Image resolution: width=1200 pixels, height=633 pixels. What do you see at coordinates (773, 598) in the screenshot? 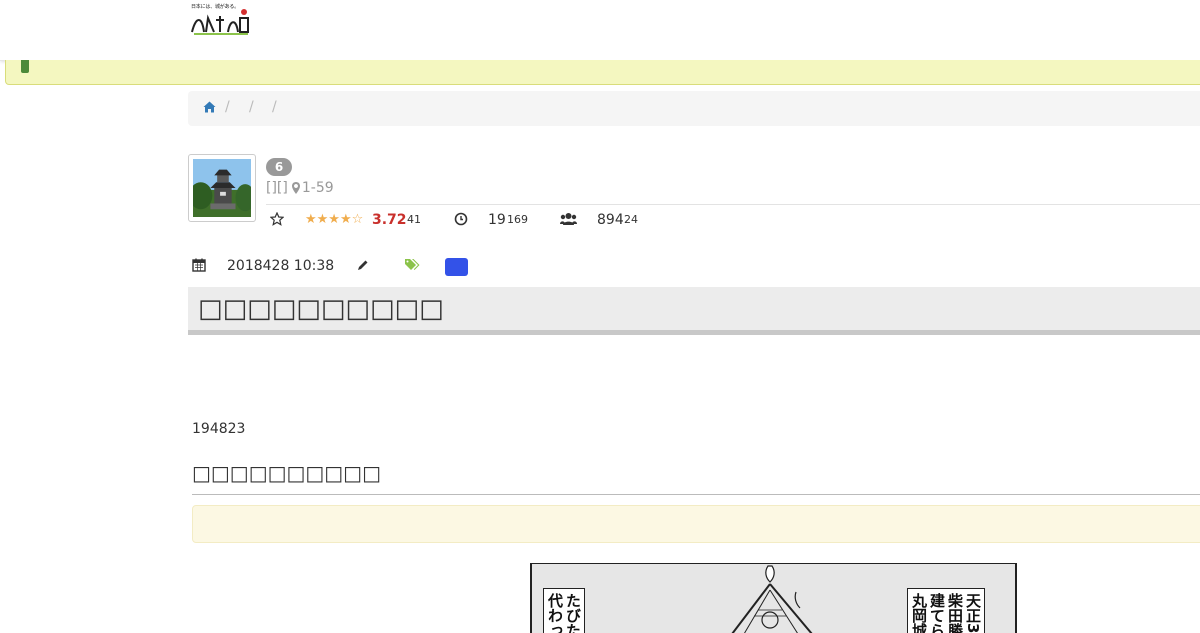
I see `manga-image: たびたび代わって 天正3年柴田勝豊建てられ丸岡城` at bounding box center [773, 598].